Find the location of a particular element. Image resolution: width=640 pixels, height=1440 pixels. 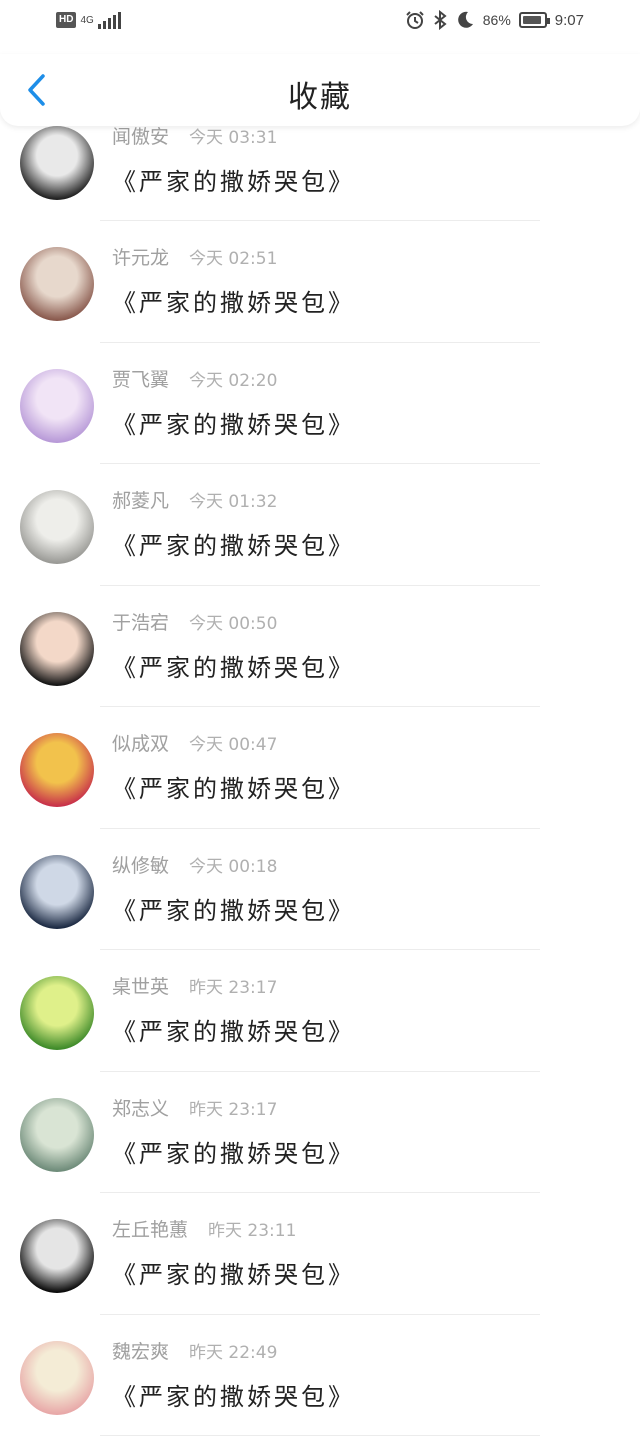

item-meta: 魏宏爽 昨天 22:49 is located at coordinates (194, 1350).